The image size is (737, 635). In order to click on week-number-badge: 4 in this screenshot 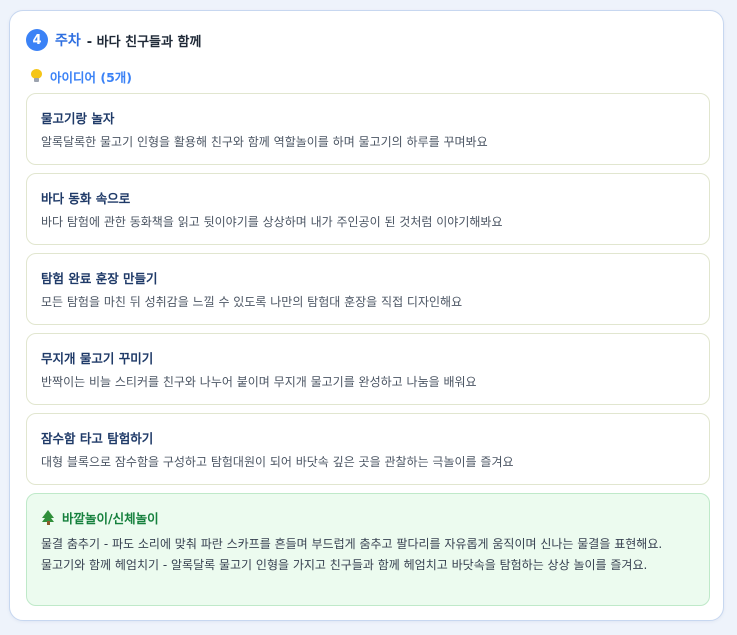, I will do `click(37, 40)`.